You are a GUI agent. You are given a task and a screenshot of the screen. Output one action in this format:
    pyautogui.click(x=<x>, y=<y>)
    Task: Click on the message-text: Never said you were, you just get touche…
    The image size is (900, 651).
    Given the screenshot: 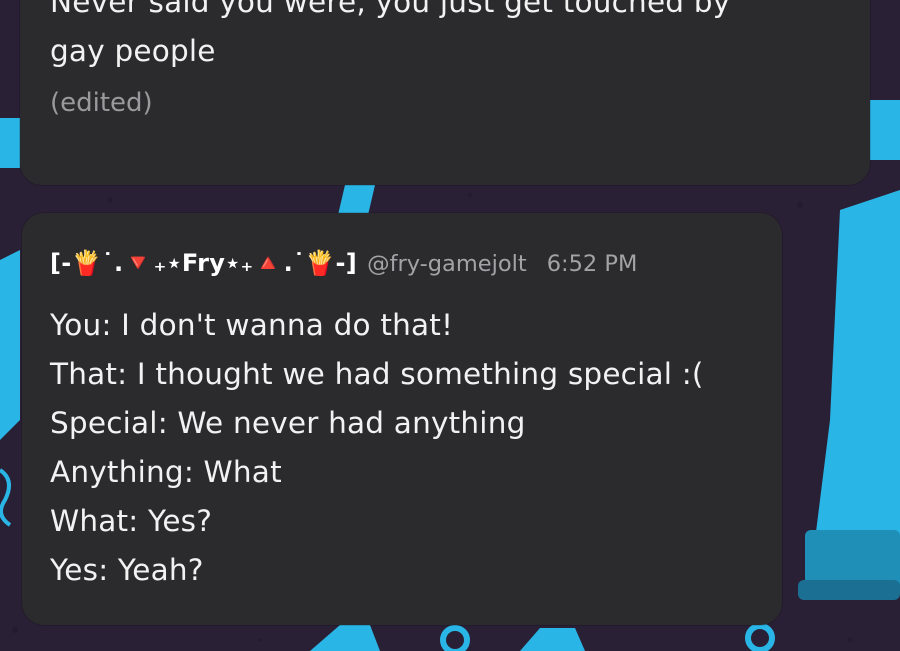 What is the action you would take?
    pyautogui.click(x=445, y=38)
    